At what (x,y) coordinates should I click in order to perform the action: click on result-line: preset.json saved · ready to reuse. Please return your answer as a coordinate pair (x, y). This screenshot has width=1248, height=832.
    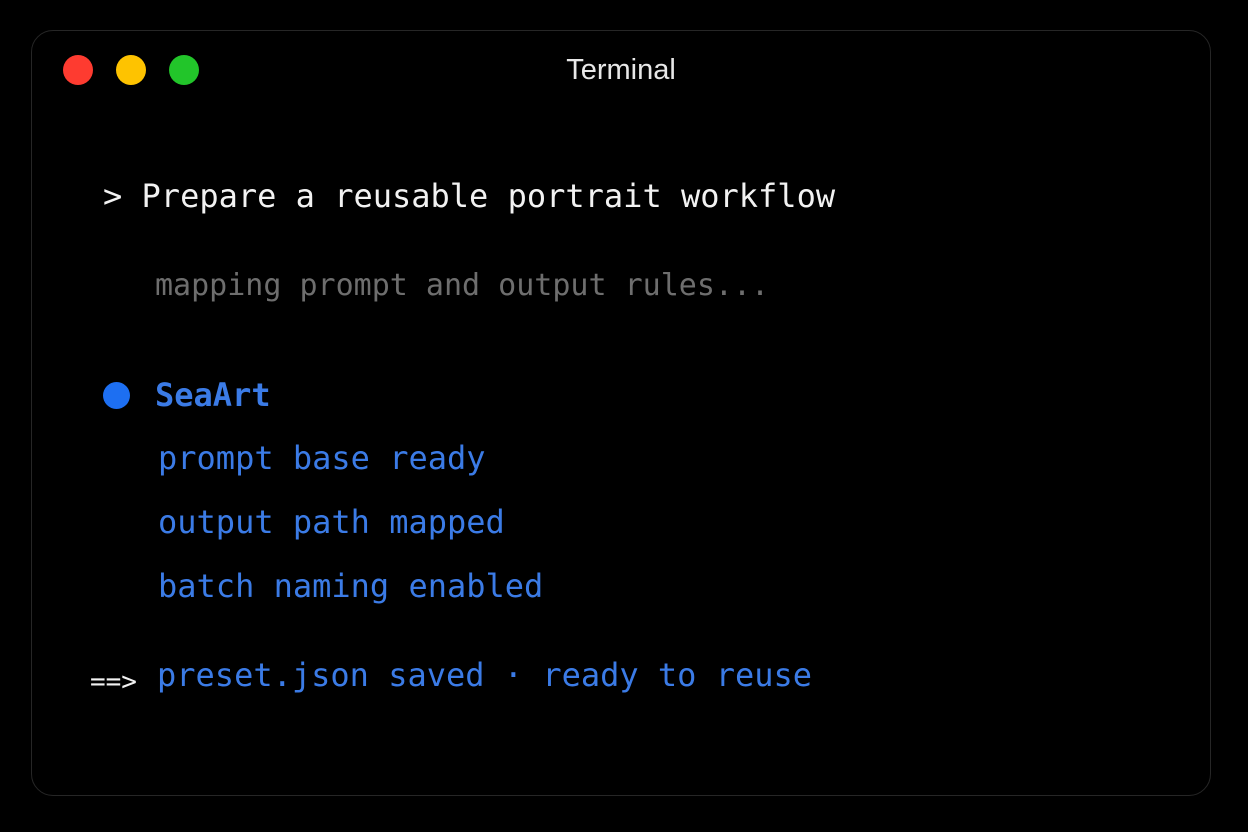
    Looking at the image, I should click on (485, 675).